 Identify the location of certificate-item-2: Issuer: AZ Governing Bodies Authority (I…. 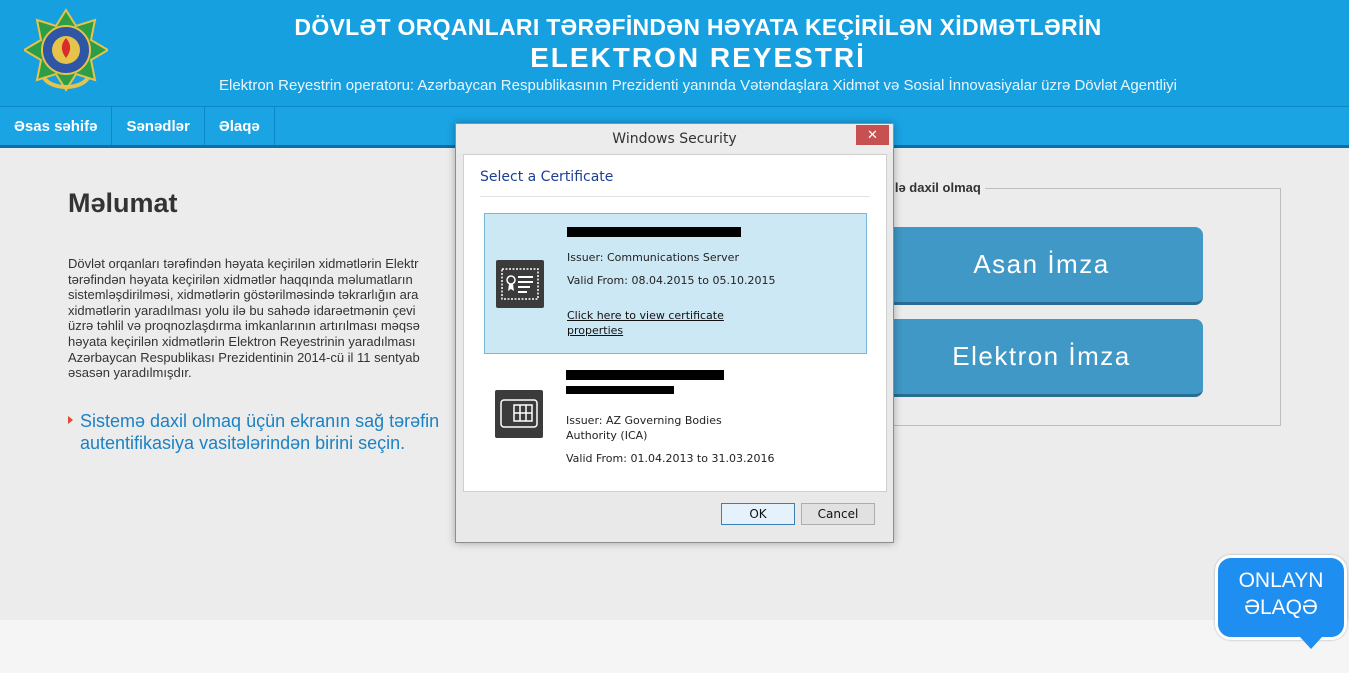
(675, 420).